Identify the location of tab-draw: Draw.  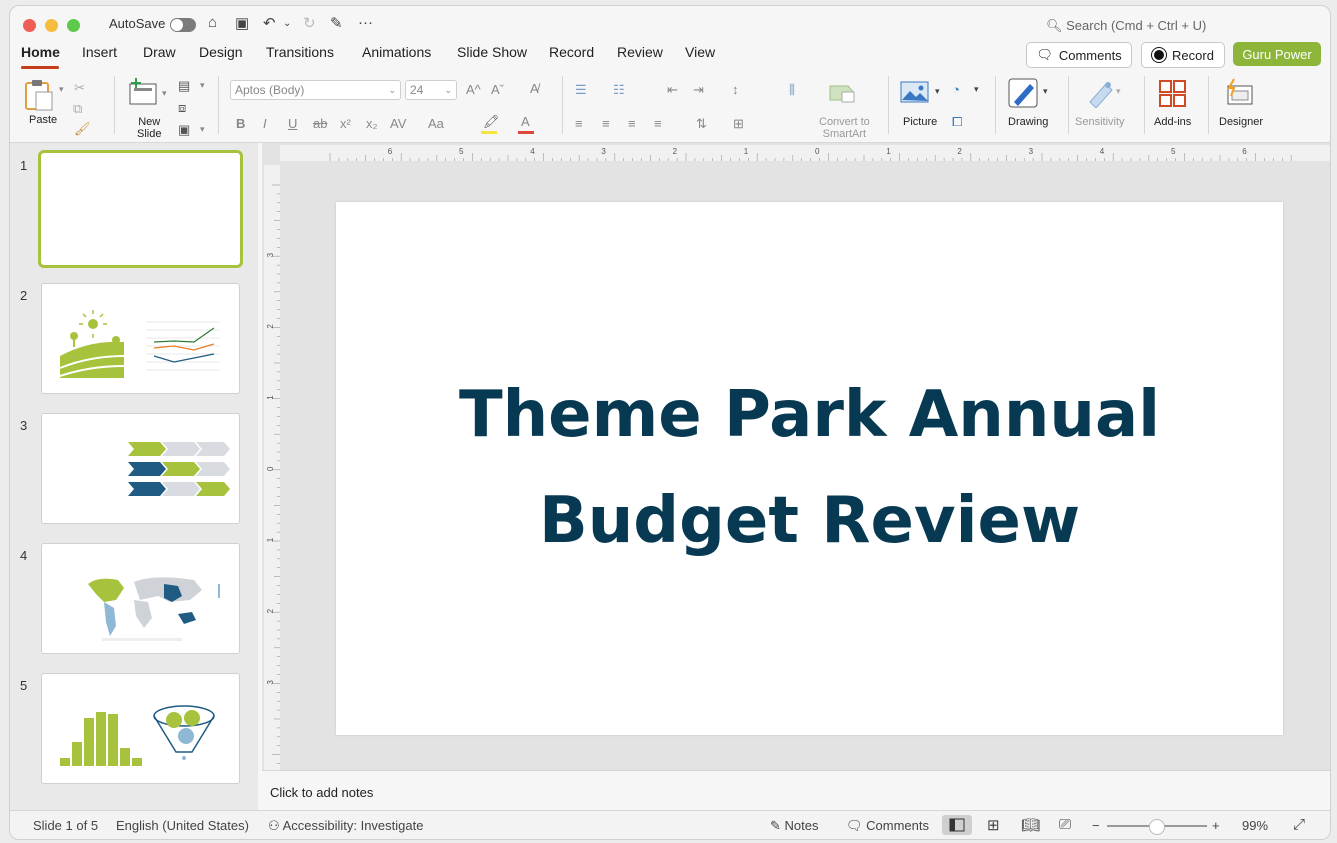
(159, 52).